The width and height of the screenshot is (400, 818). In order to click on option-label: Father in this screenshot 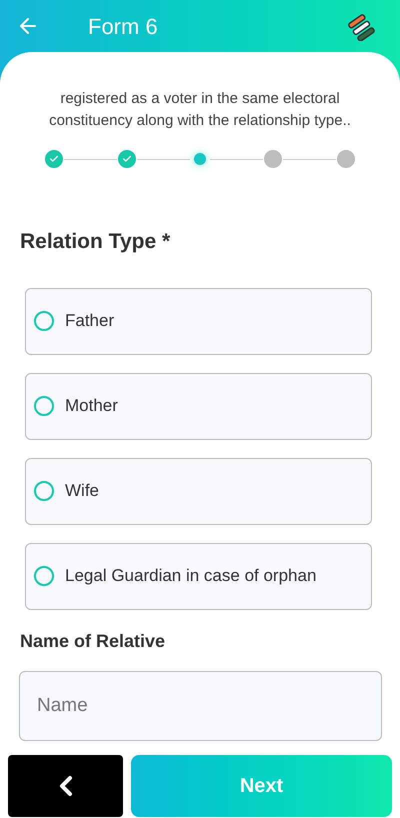, I will do `click(89, 321)`.